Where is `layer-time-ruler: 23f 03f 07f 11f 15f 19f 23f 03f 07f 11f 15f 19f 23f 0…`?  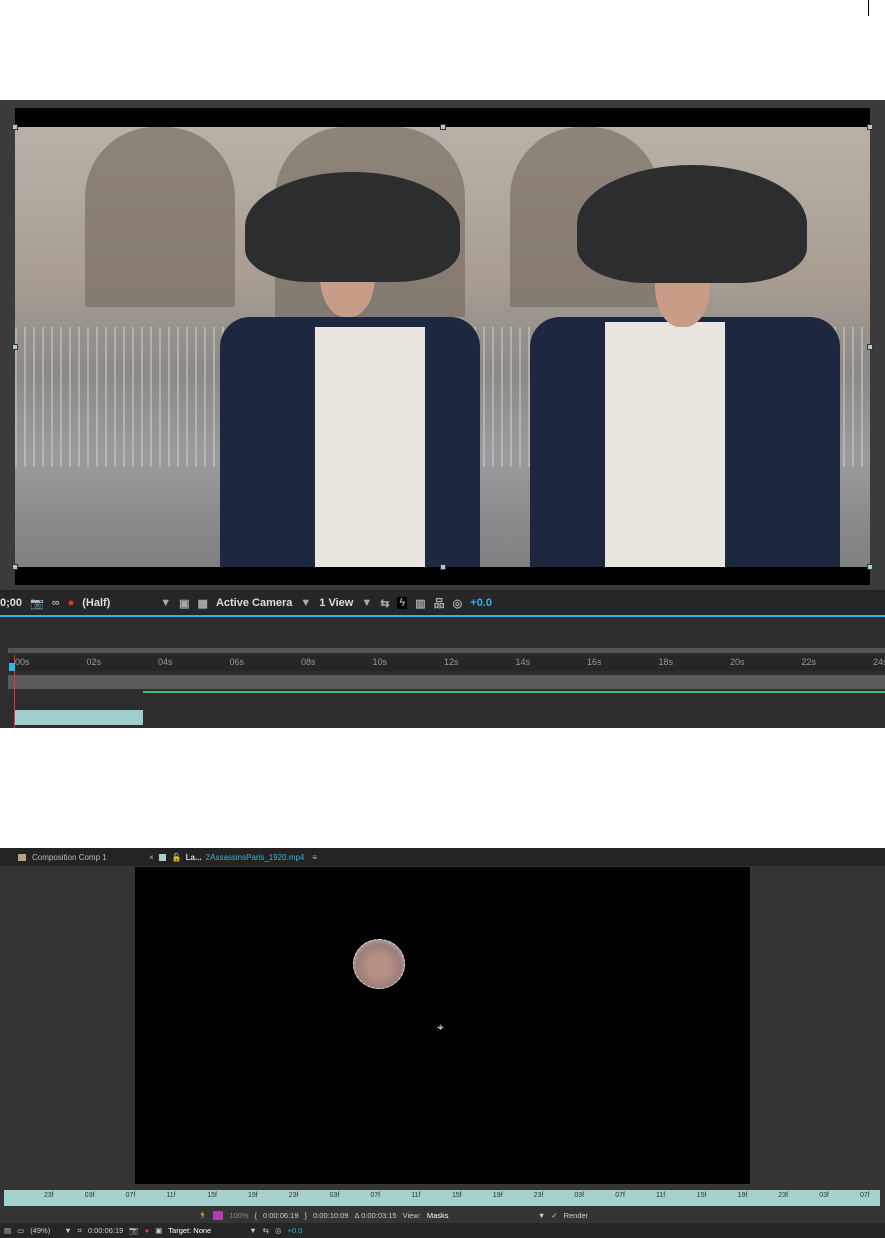 layer-time-ruler: 23f 03f 07f 11f 15f 19f 23f 03f 07f 11f 15f 19f 23f 0… is located at coordinates (442, 1198).